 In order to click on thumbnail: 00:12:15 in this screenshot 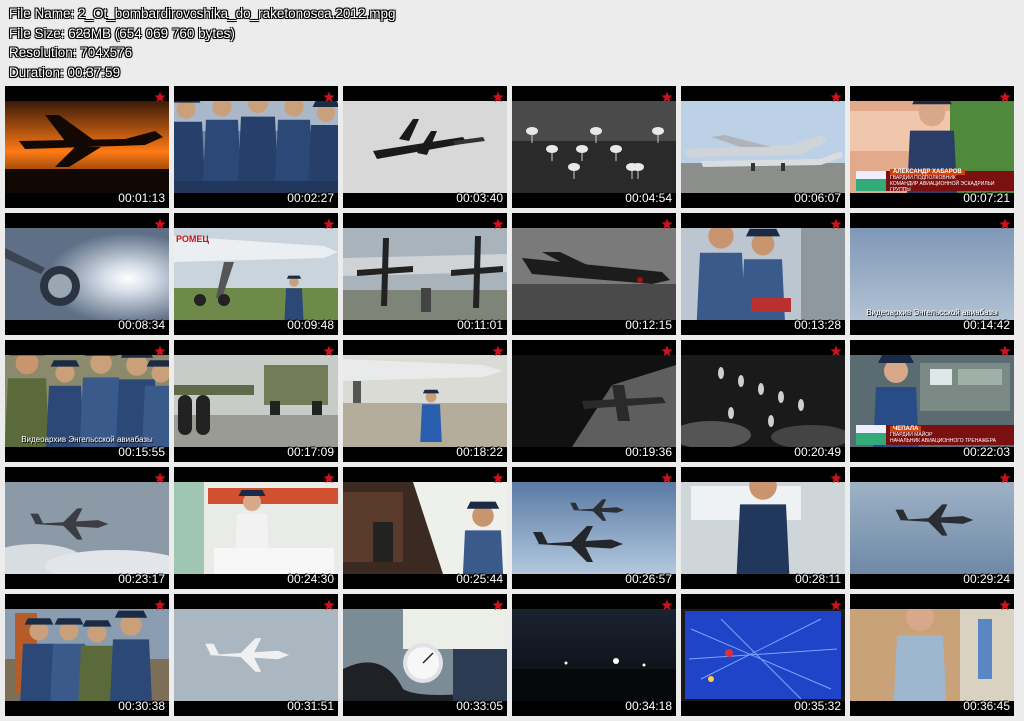, I will do `click(594, 274)`.